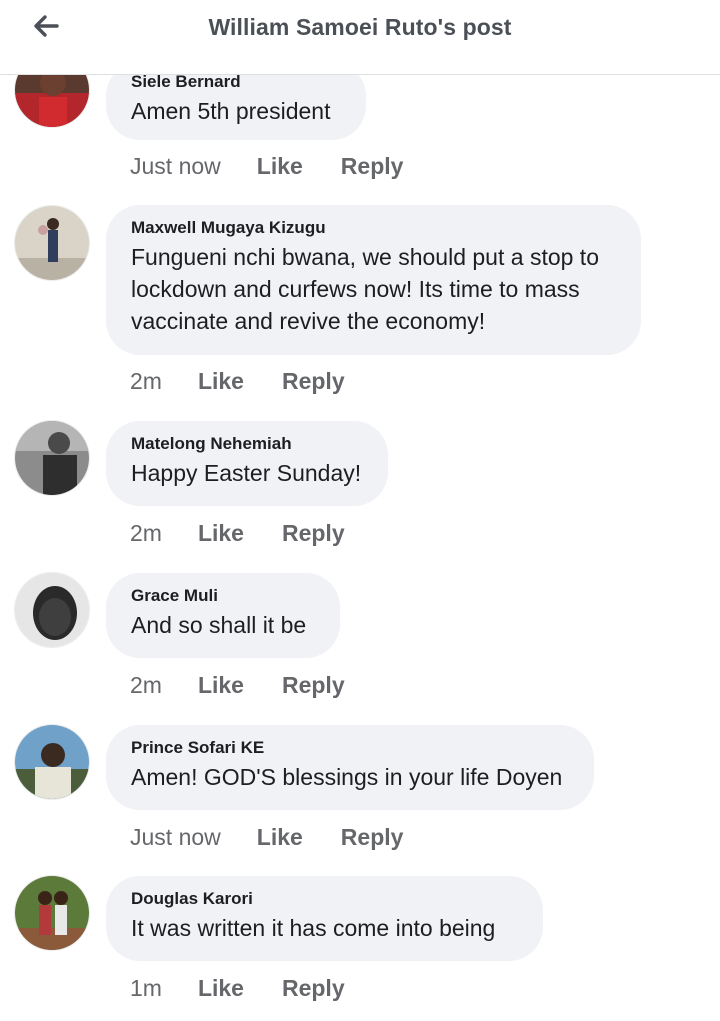 The height and width of the screenshot is (1021, 720). What do you see at coordinates (373, 228) in the screenshot?
I see `comment-author: Maxwell Mugaya Kizugu` at bounding box center [373, 228].